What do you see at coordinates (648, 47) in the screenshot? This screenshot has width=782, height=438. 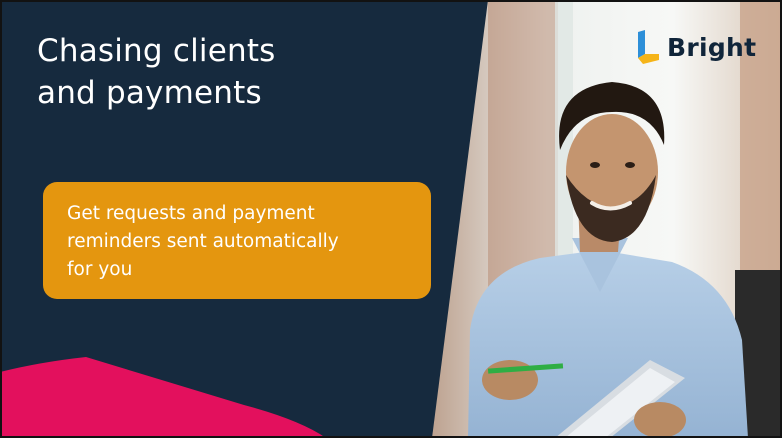 I see `bright-logo-icon` at bounding box center [648, 47].